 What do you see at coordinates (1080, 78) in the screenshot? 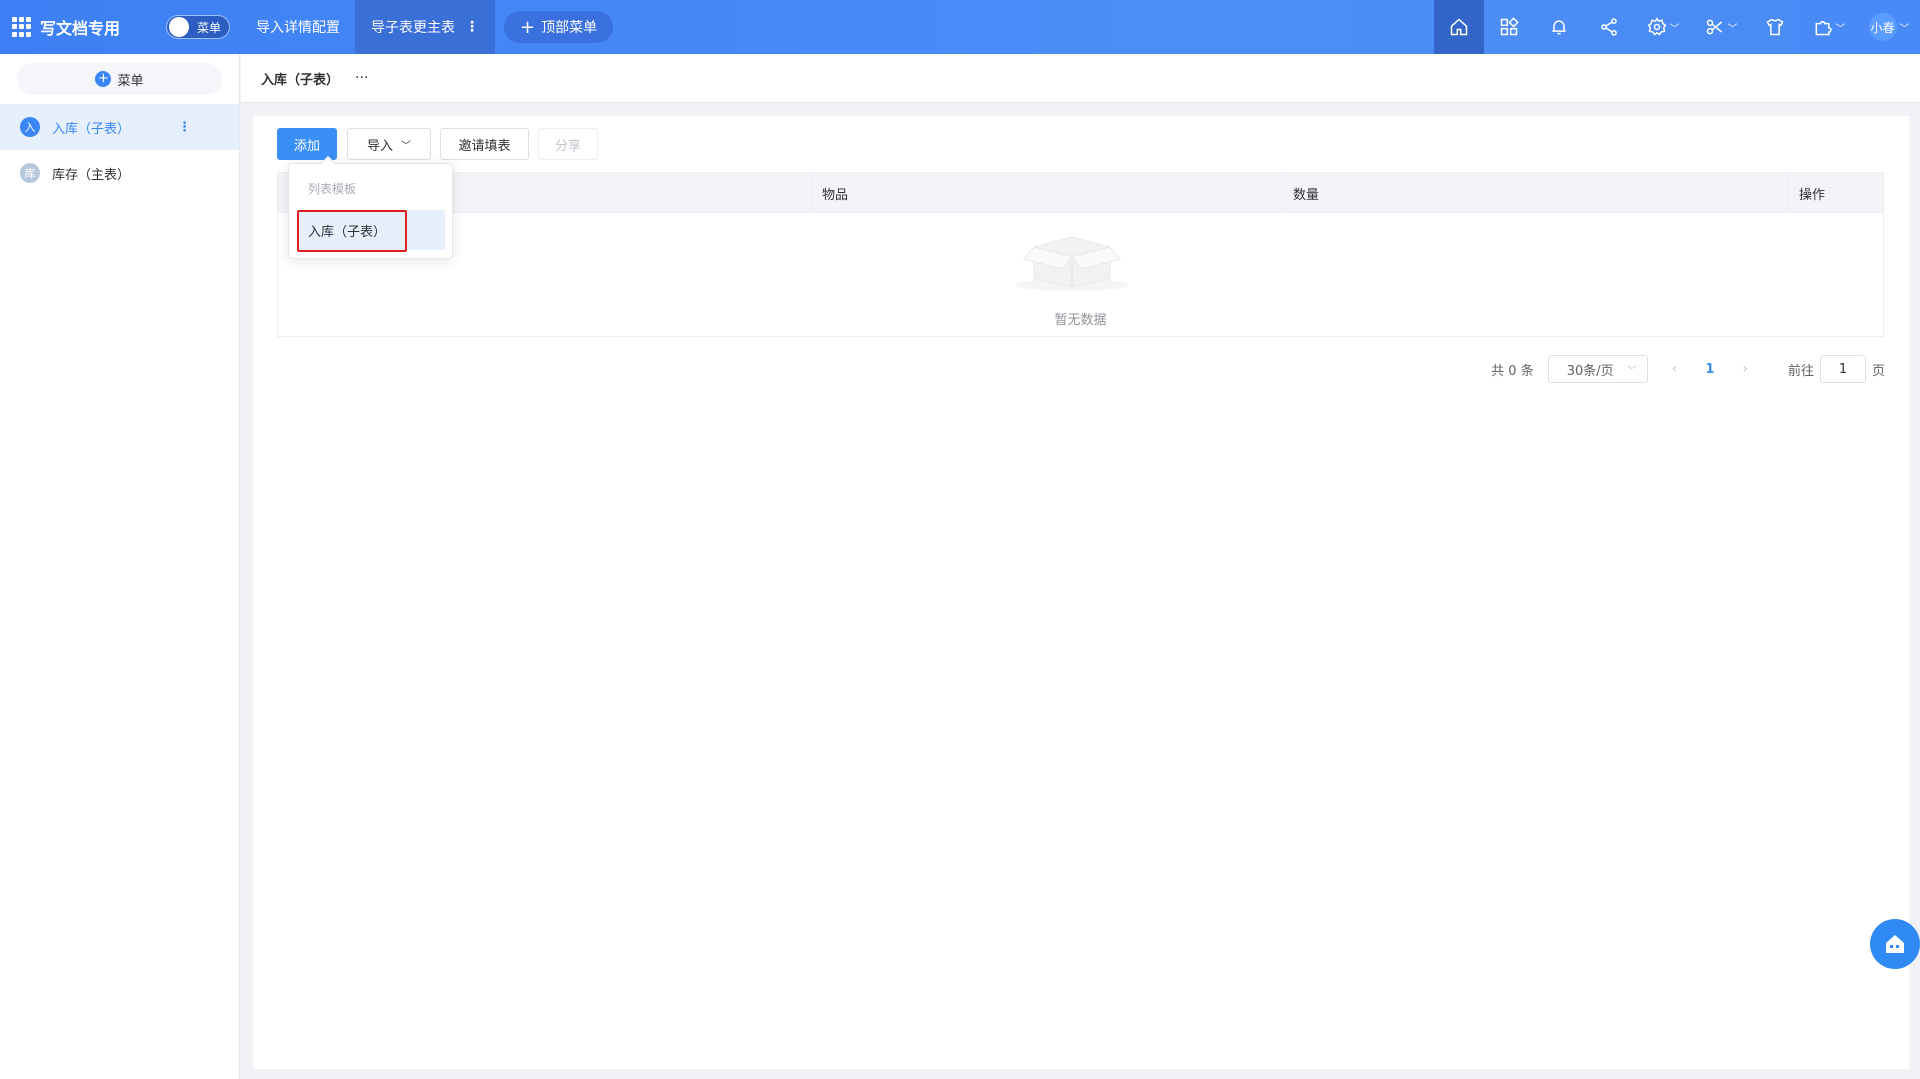
I see `breadcrumb: 入库（子表） ···` at bounding box center [1080, 78].